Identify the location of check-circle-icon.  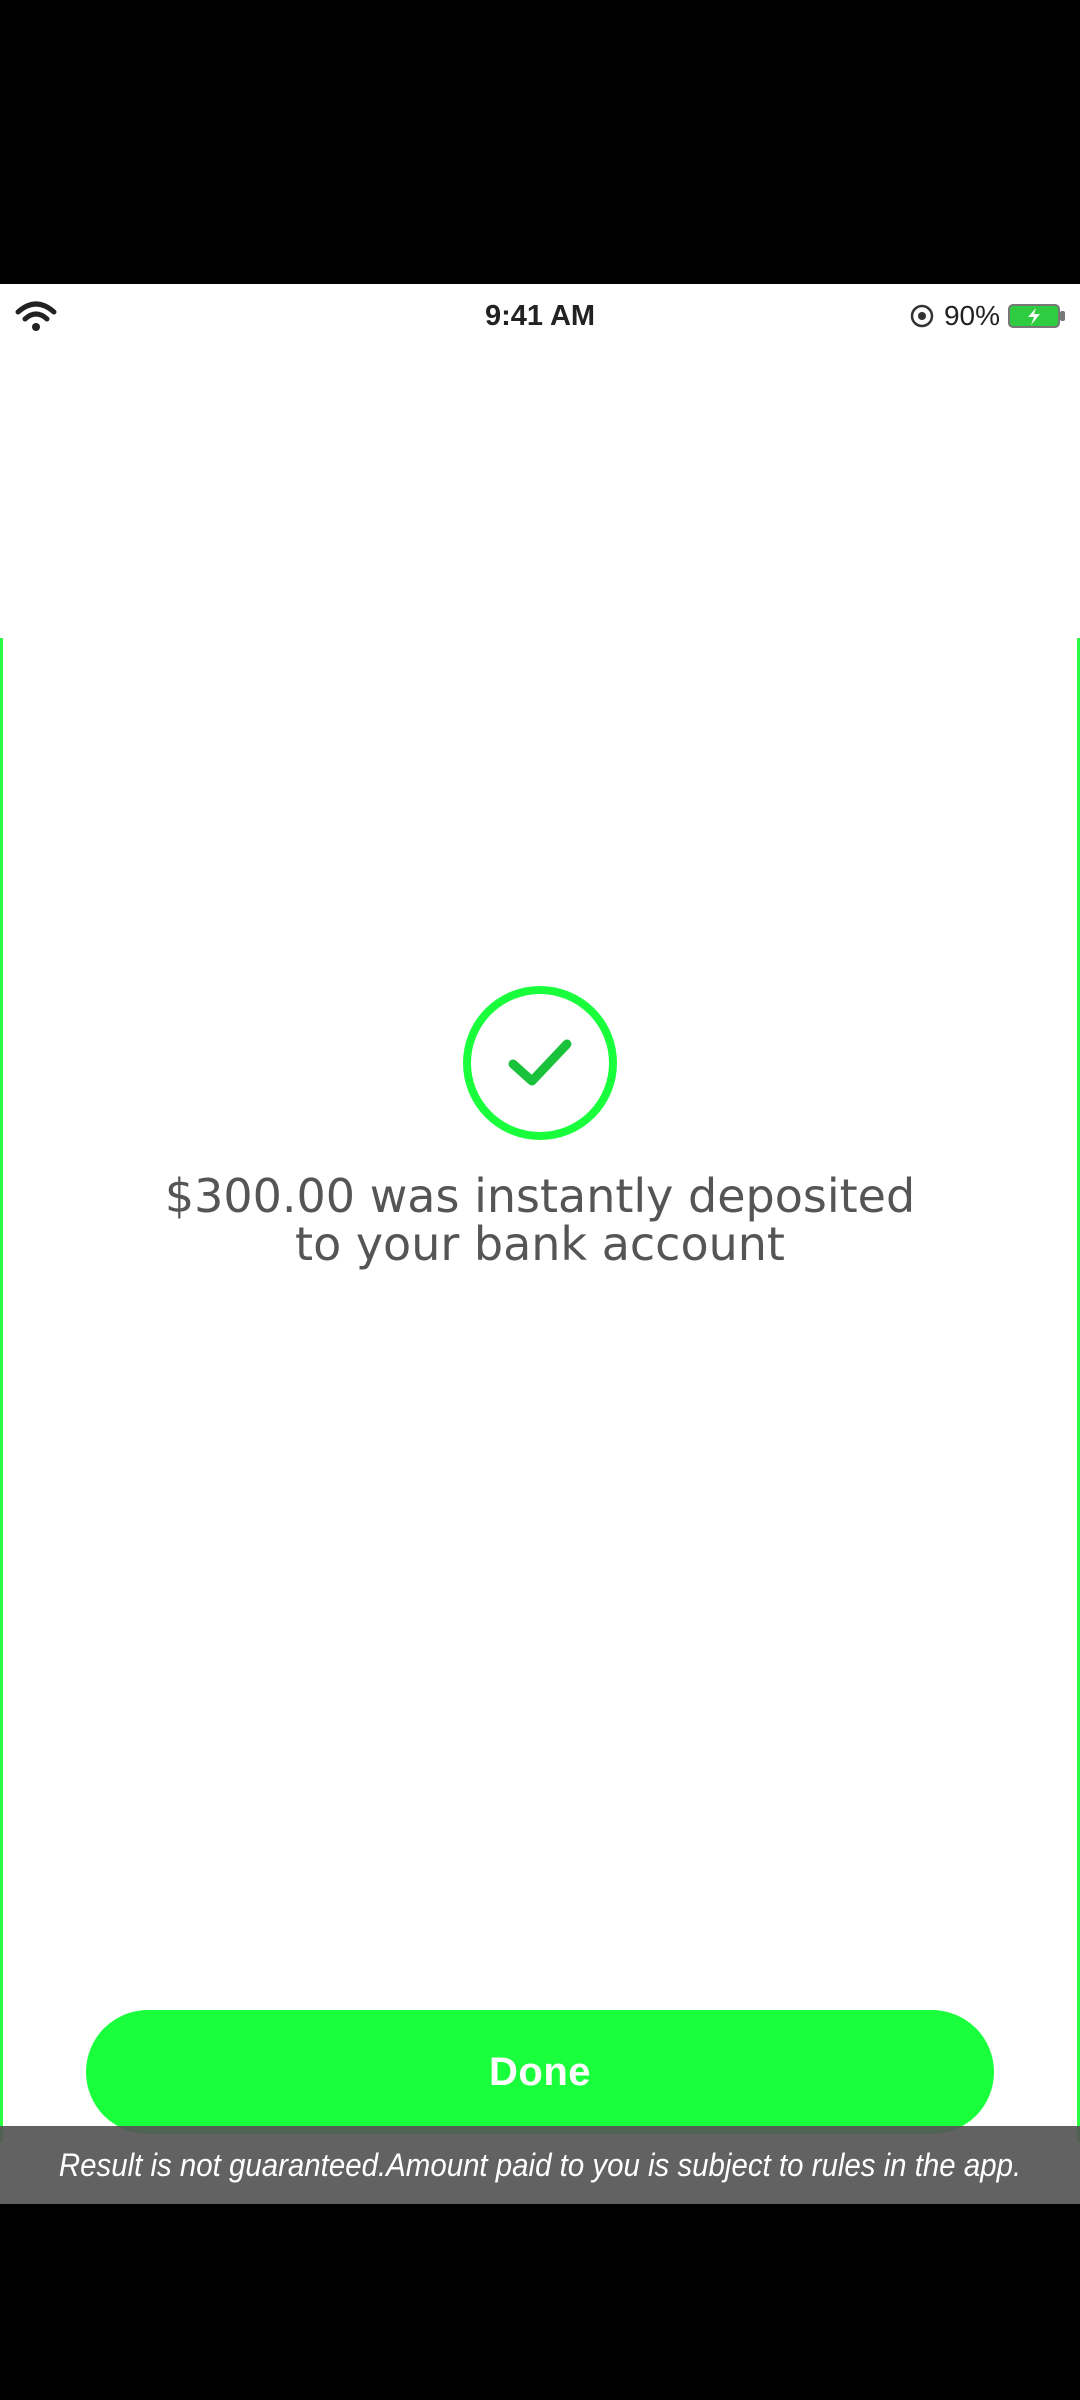
(540, 1063).